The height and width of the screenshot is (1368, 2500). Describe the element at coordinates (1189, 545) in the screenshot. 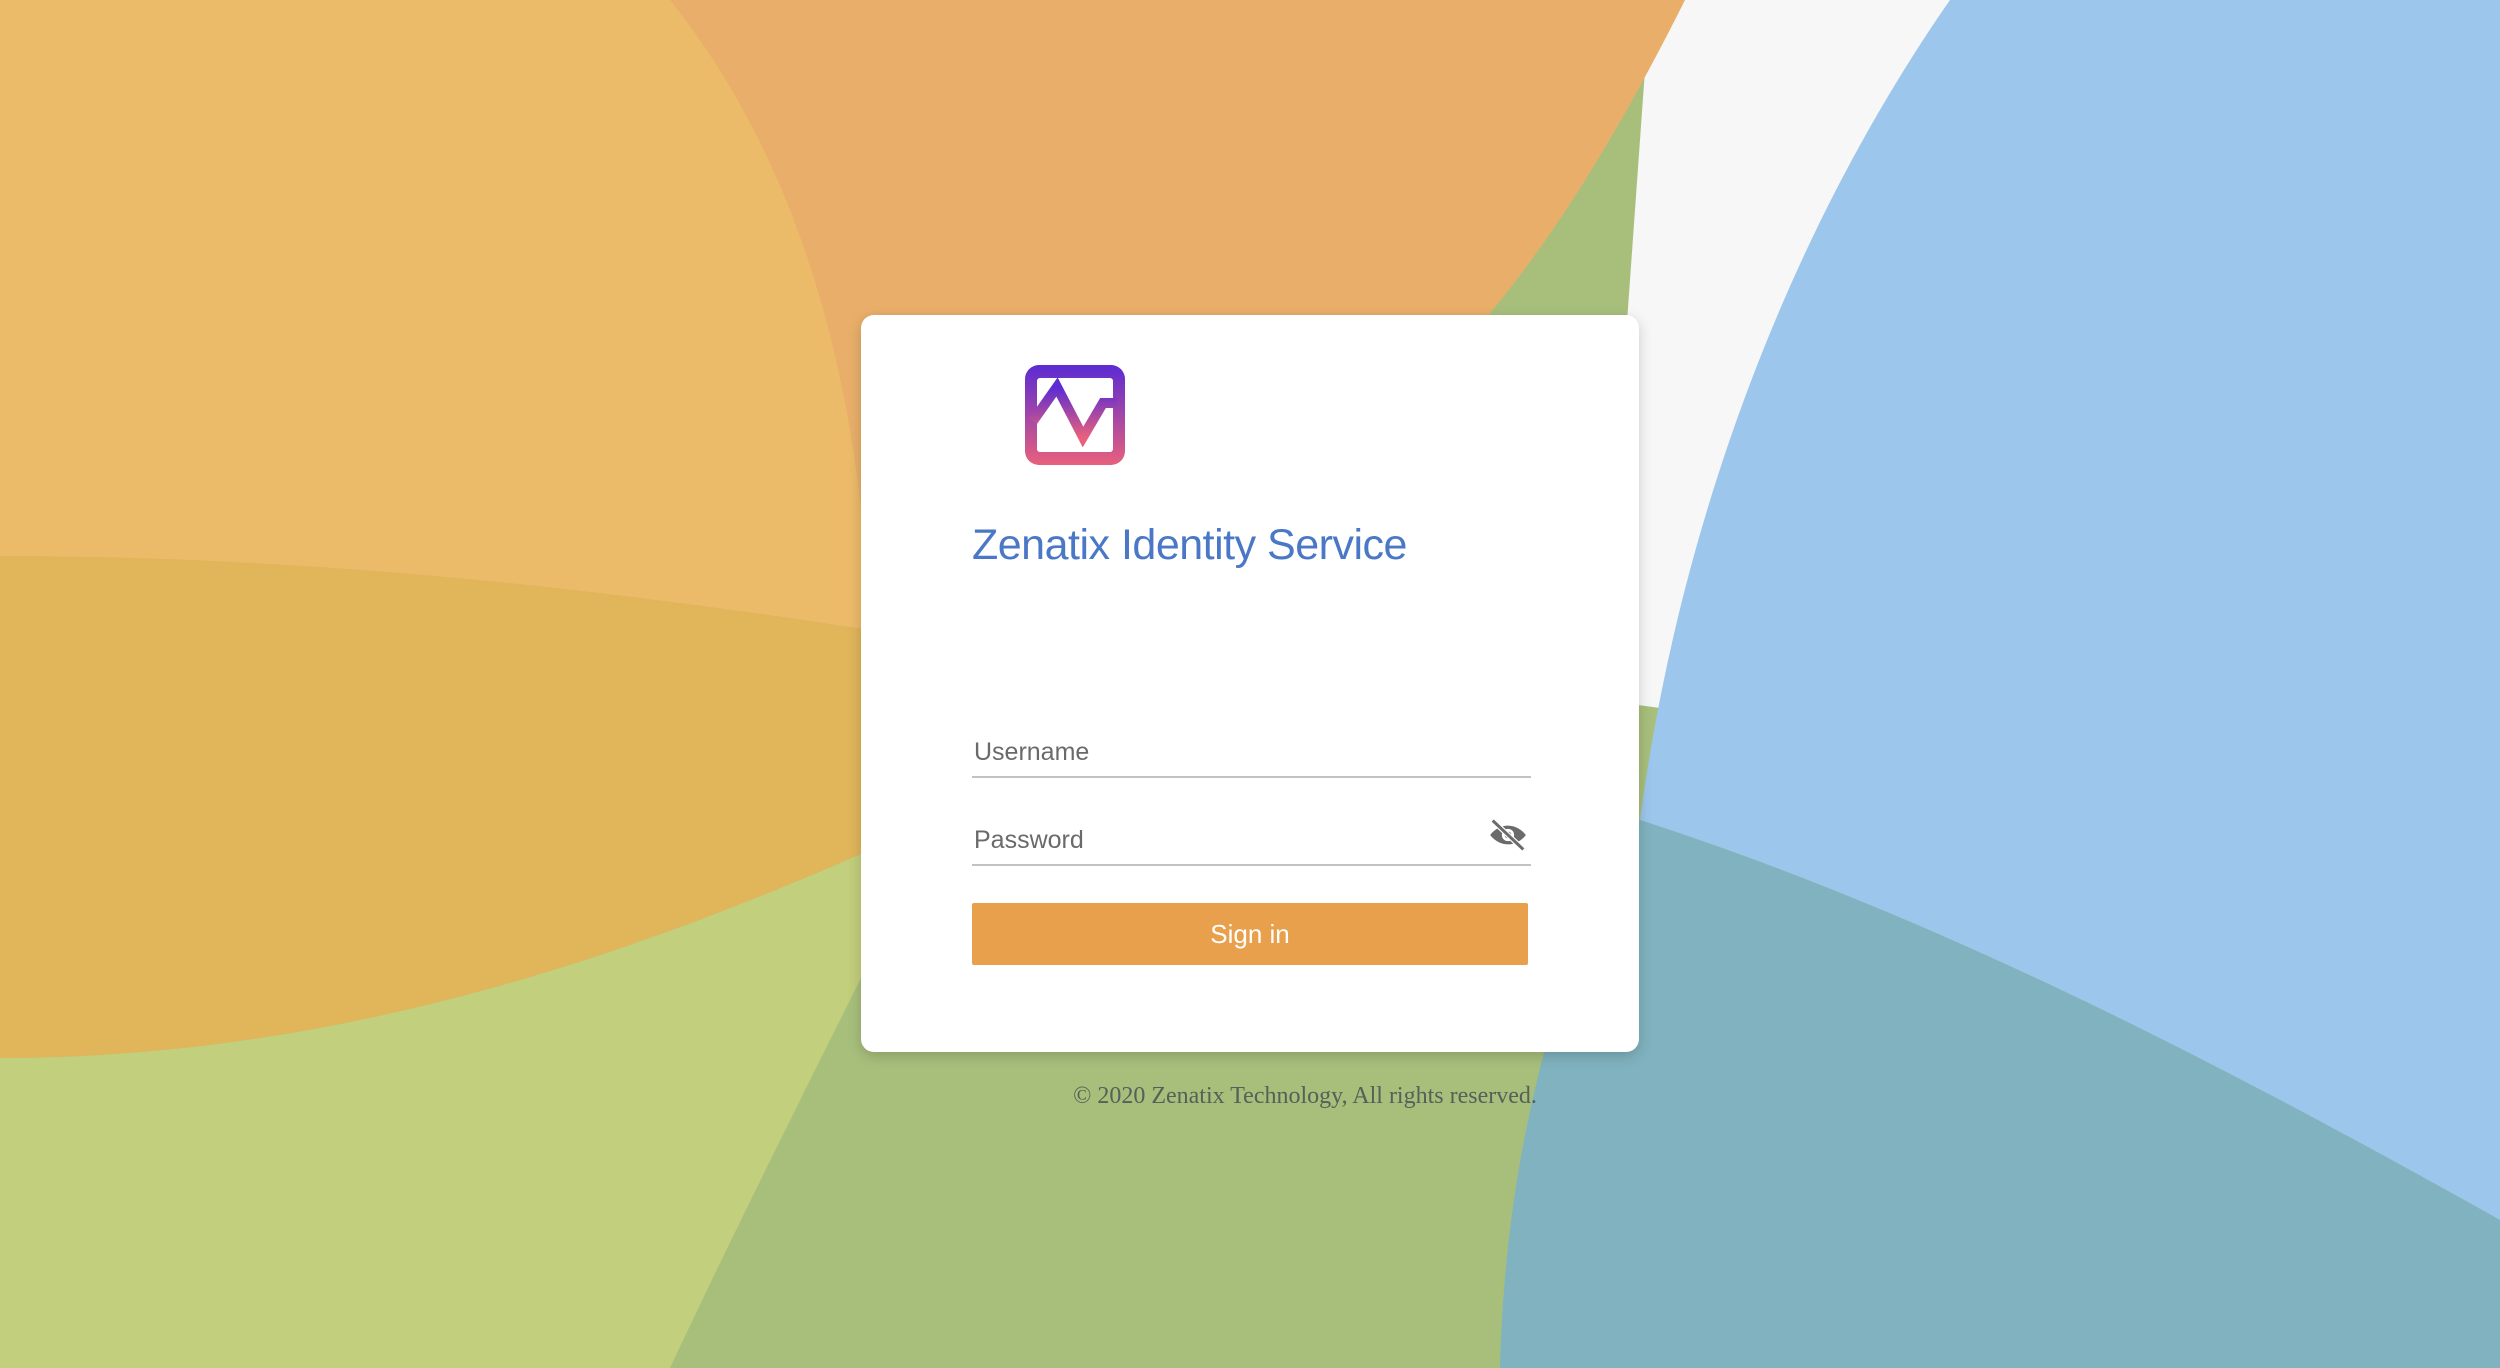

I see `page-title: Zenatix Identity Service` at that location.